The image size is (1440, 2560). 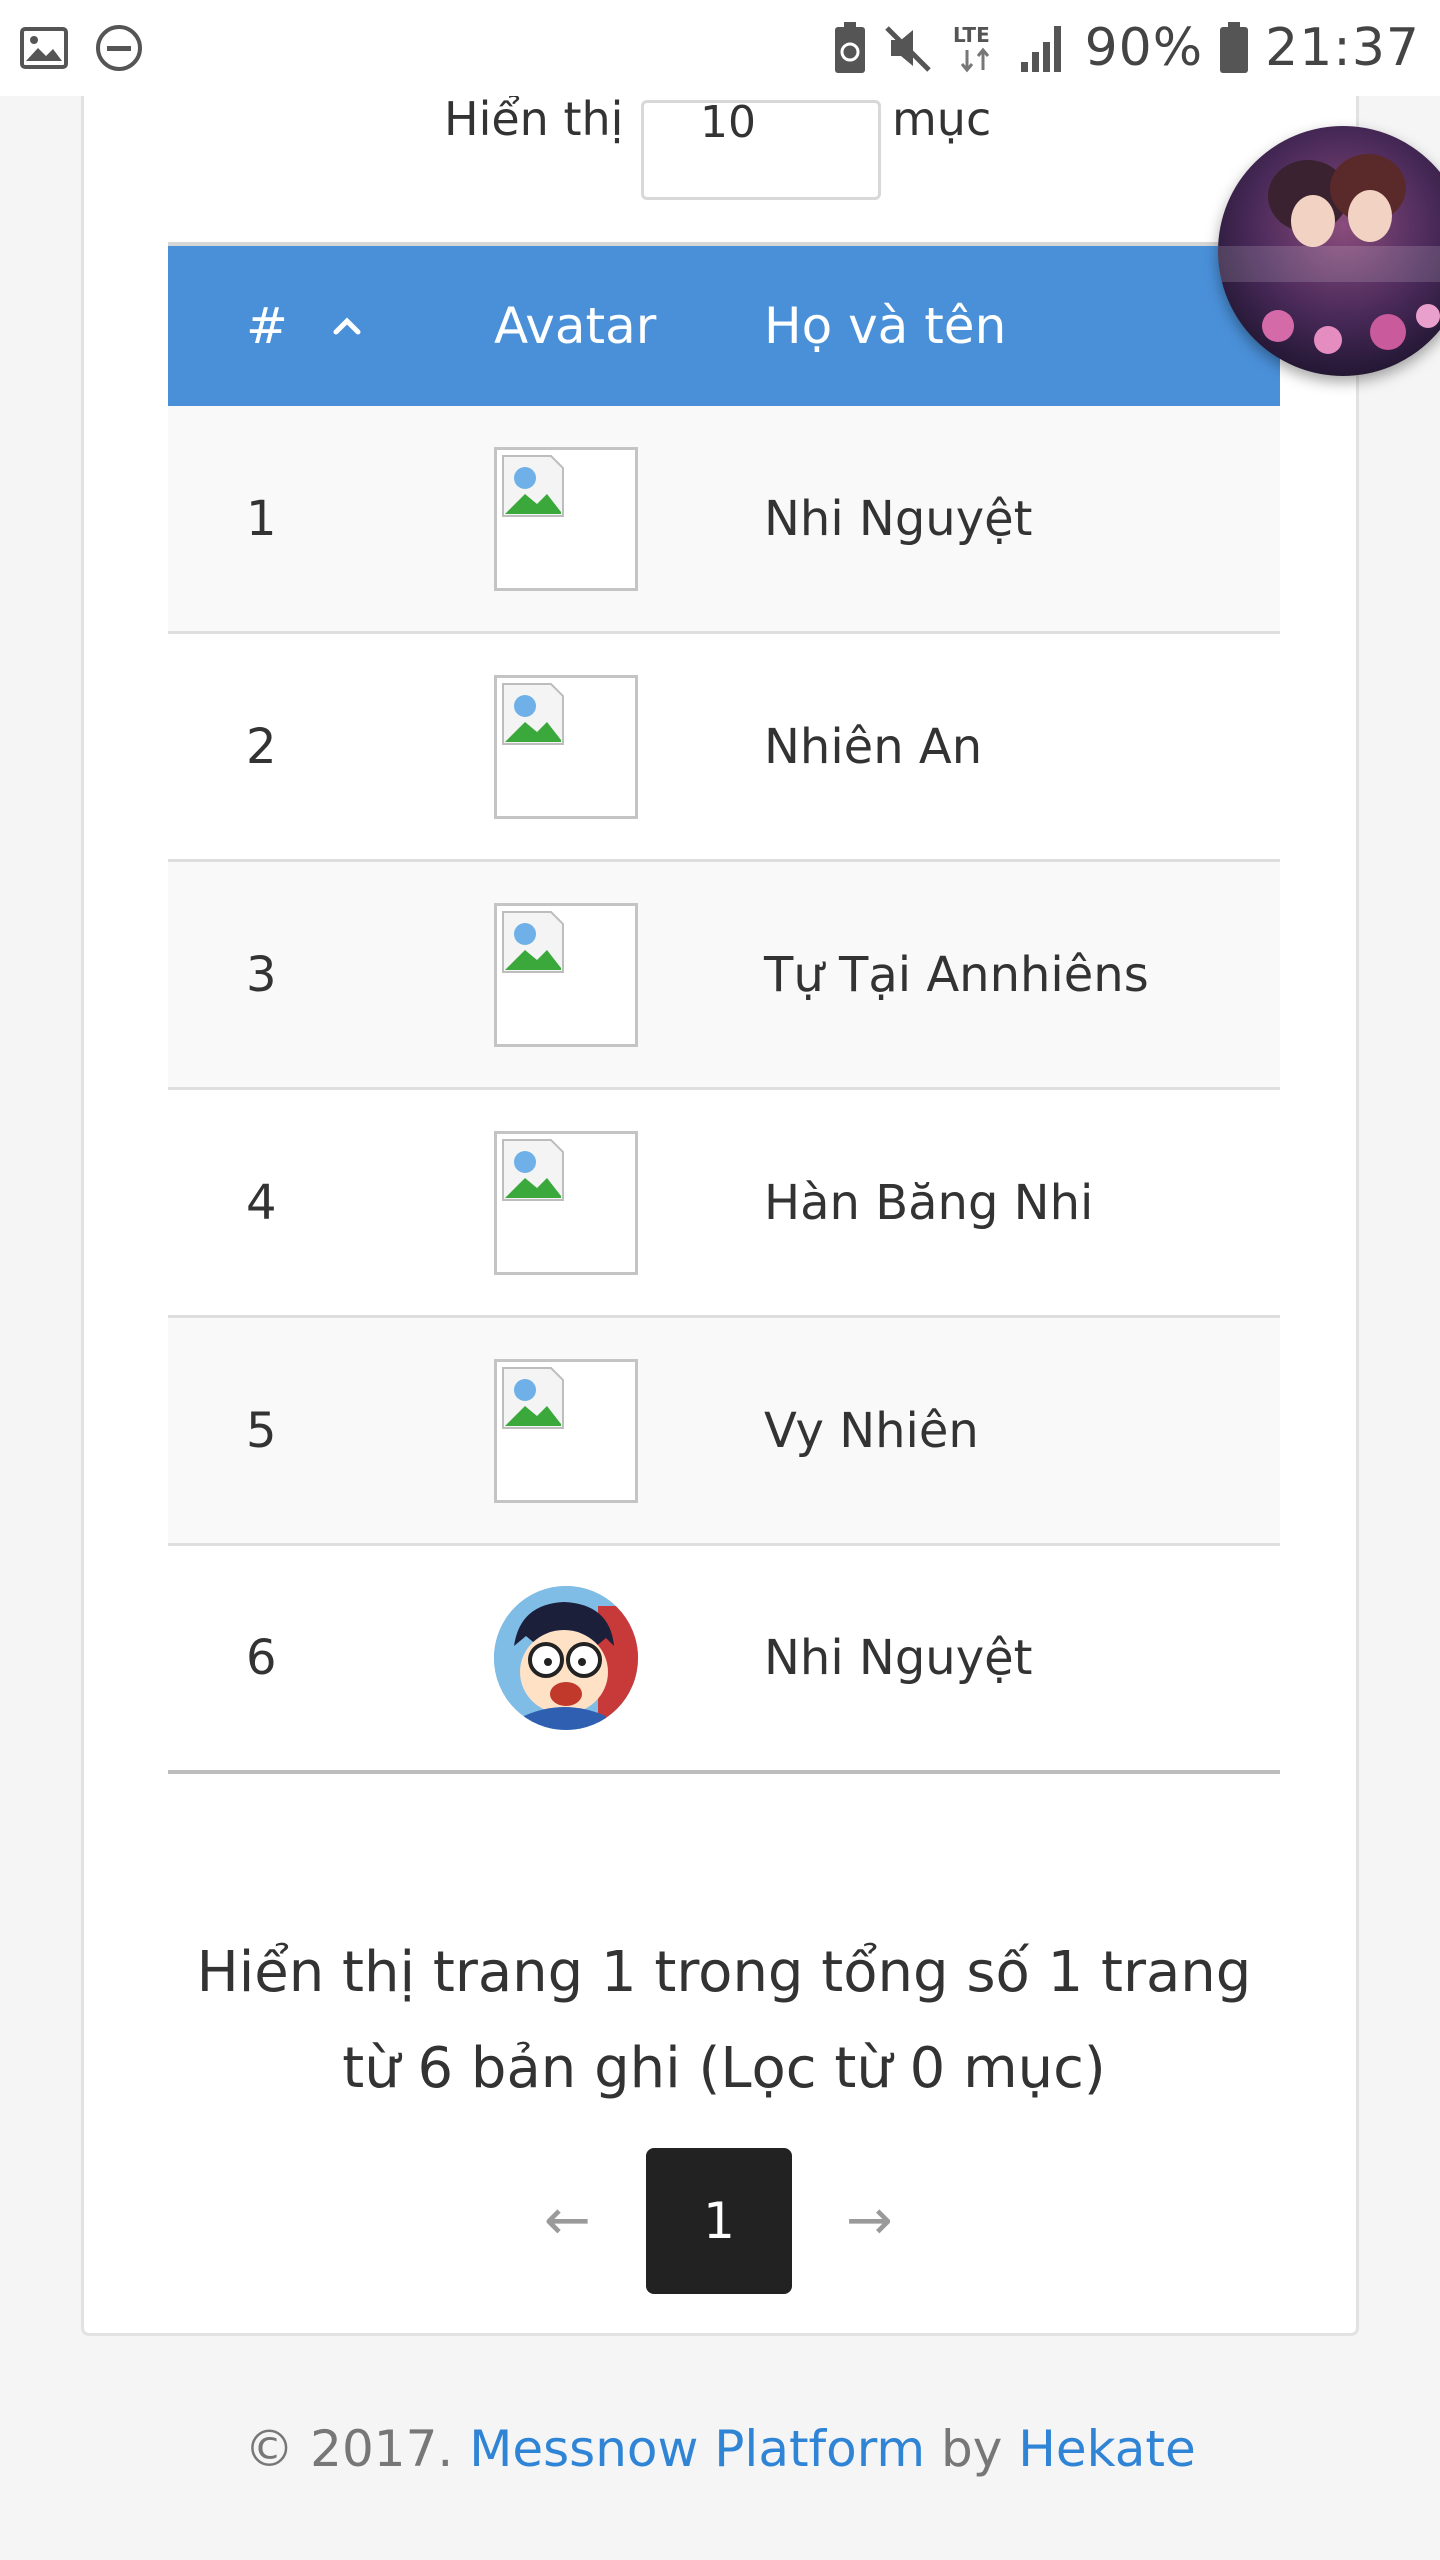 What do you see at coordinates (1234, 48) in the screenshot?
I see `battery-icon` at bounding box center [1234, 48].